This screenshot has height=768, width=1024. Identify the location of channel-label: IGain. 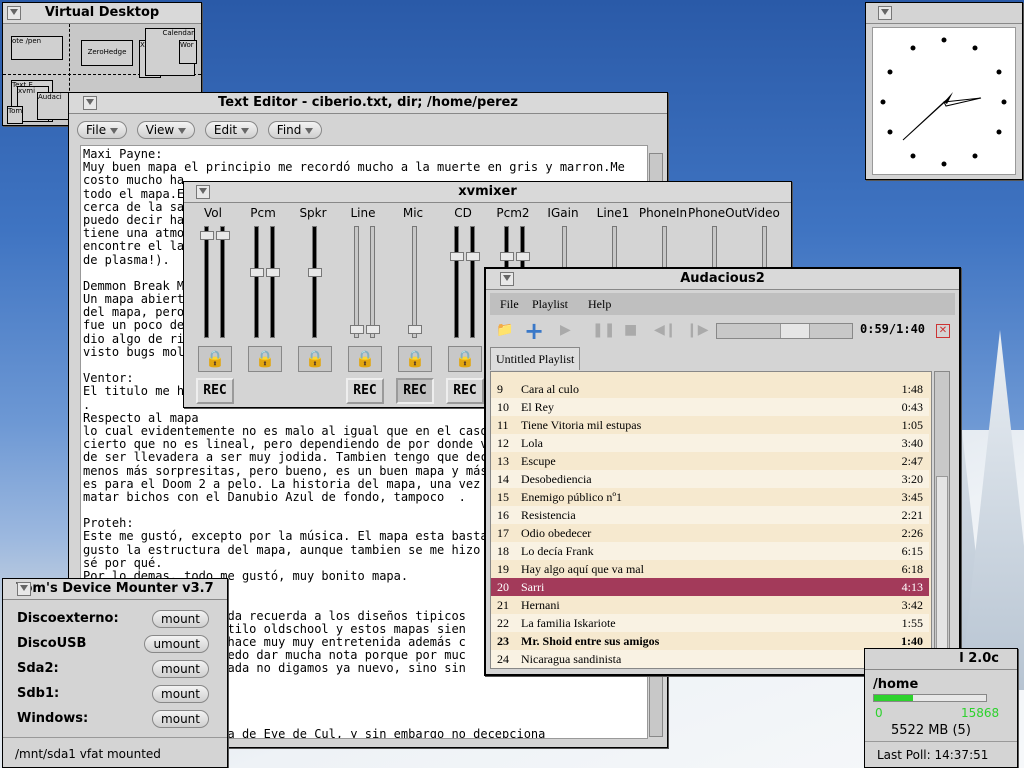
(563, 213).